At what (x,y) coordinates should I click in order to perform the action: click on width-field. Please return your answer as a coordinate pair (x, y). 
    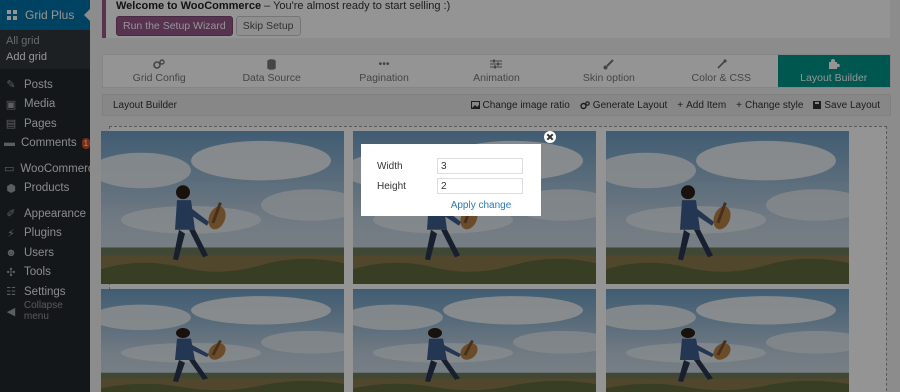
    Looking at the image, I should click on (480, 166).